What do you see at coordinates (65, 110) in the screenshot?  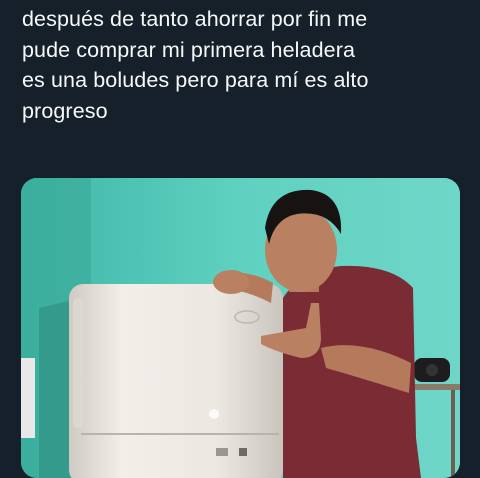 I see `tweet-text-line: progreso` at bounding box center [65, 110].